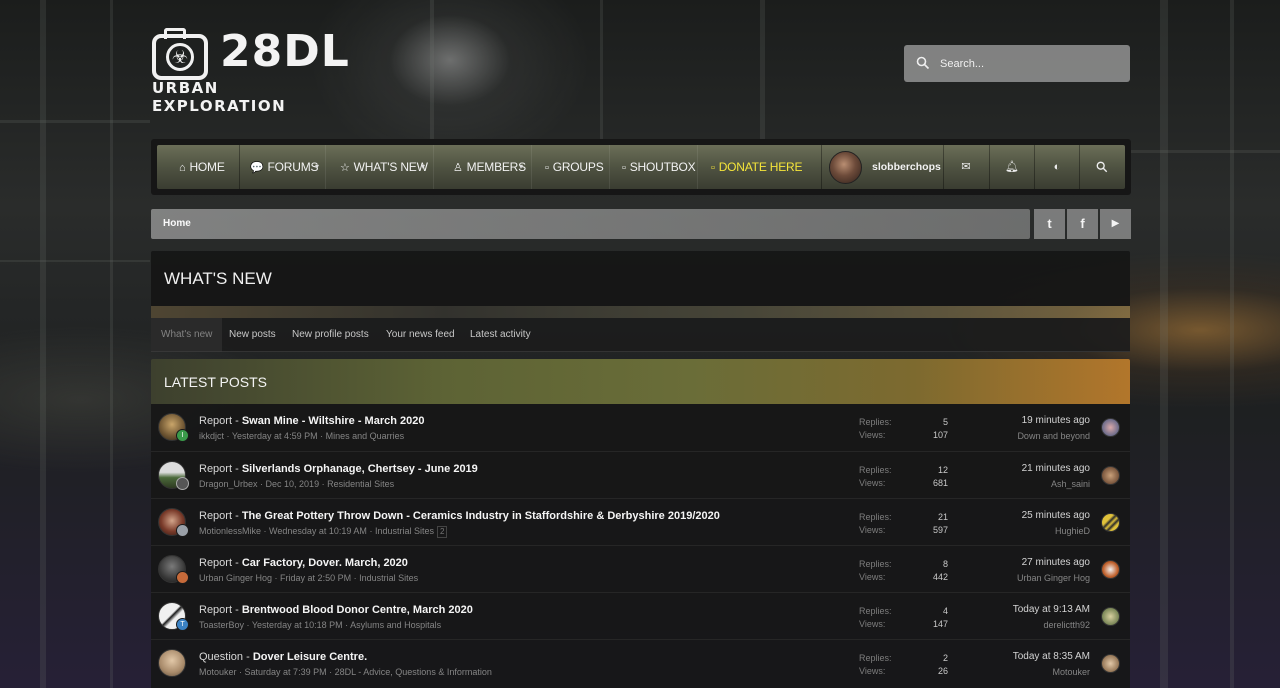  Describe the element at coordinates (966, 167) in the screenshot. I see `envelope-icon: ✉` at that location.